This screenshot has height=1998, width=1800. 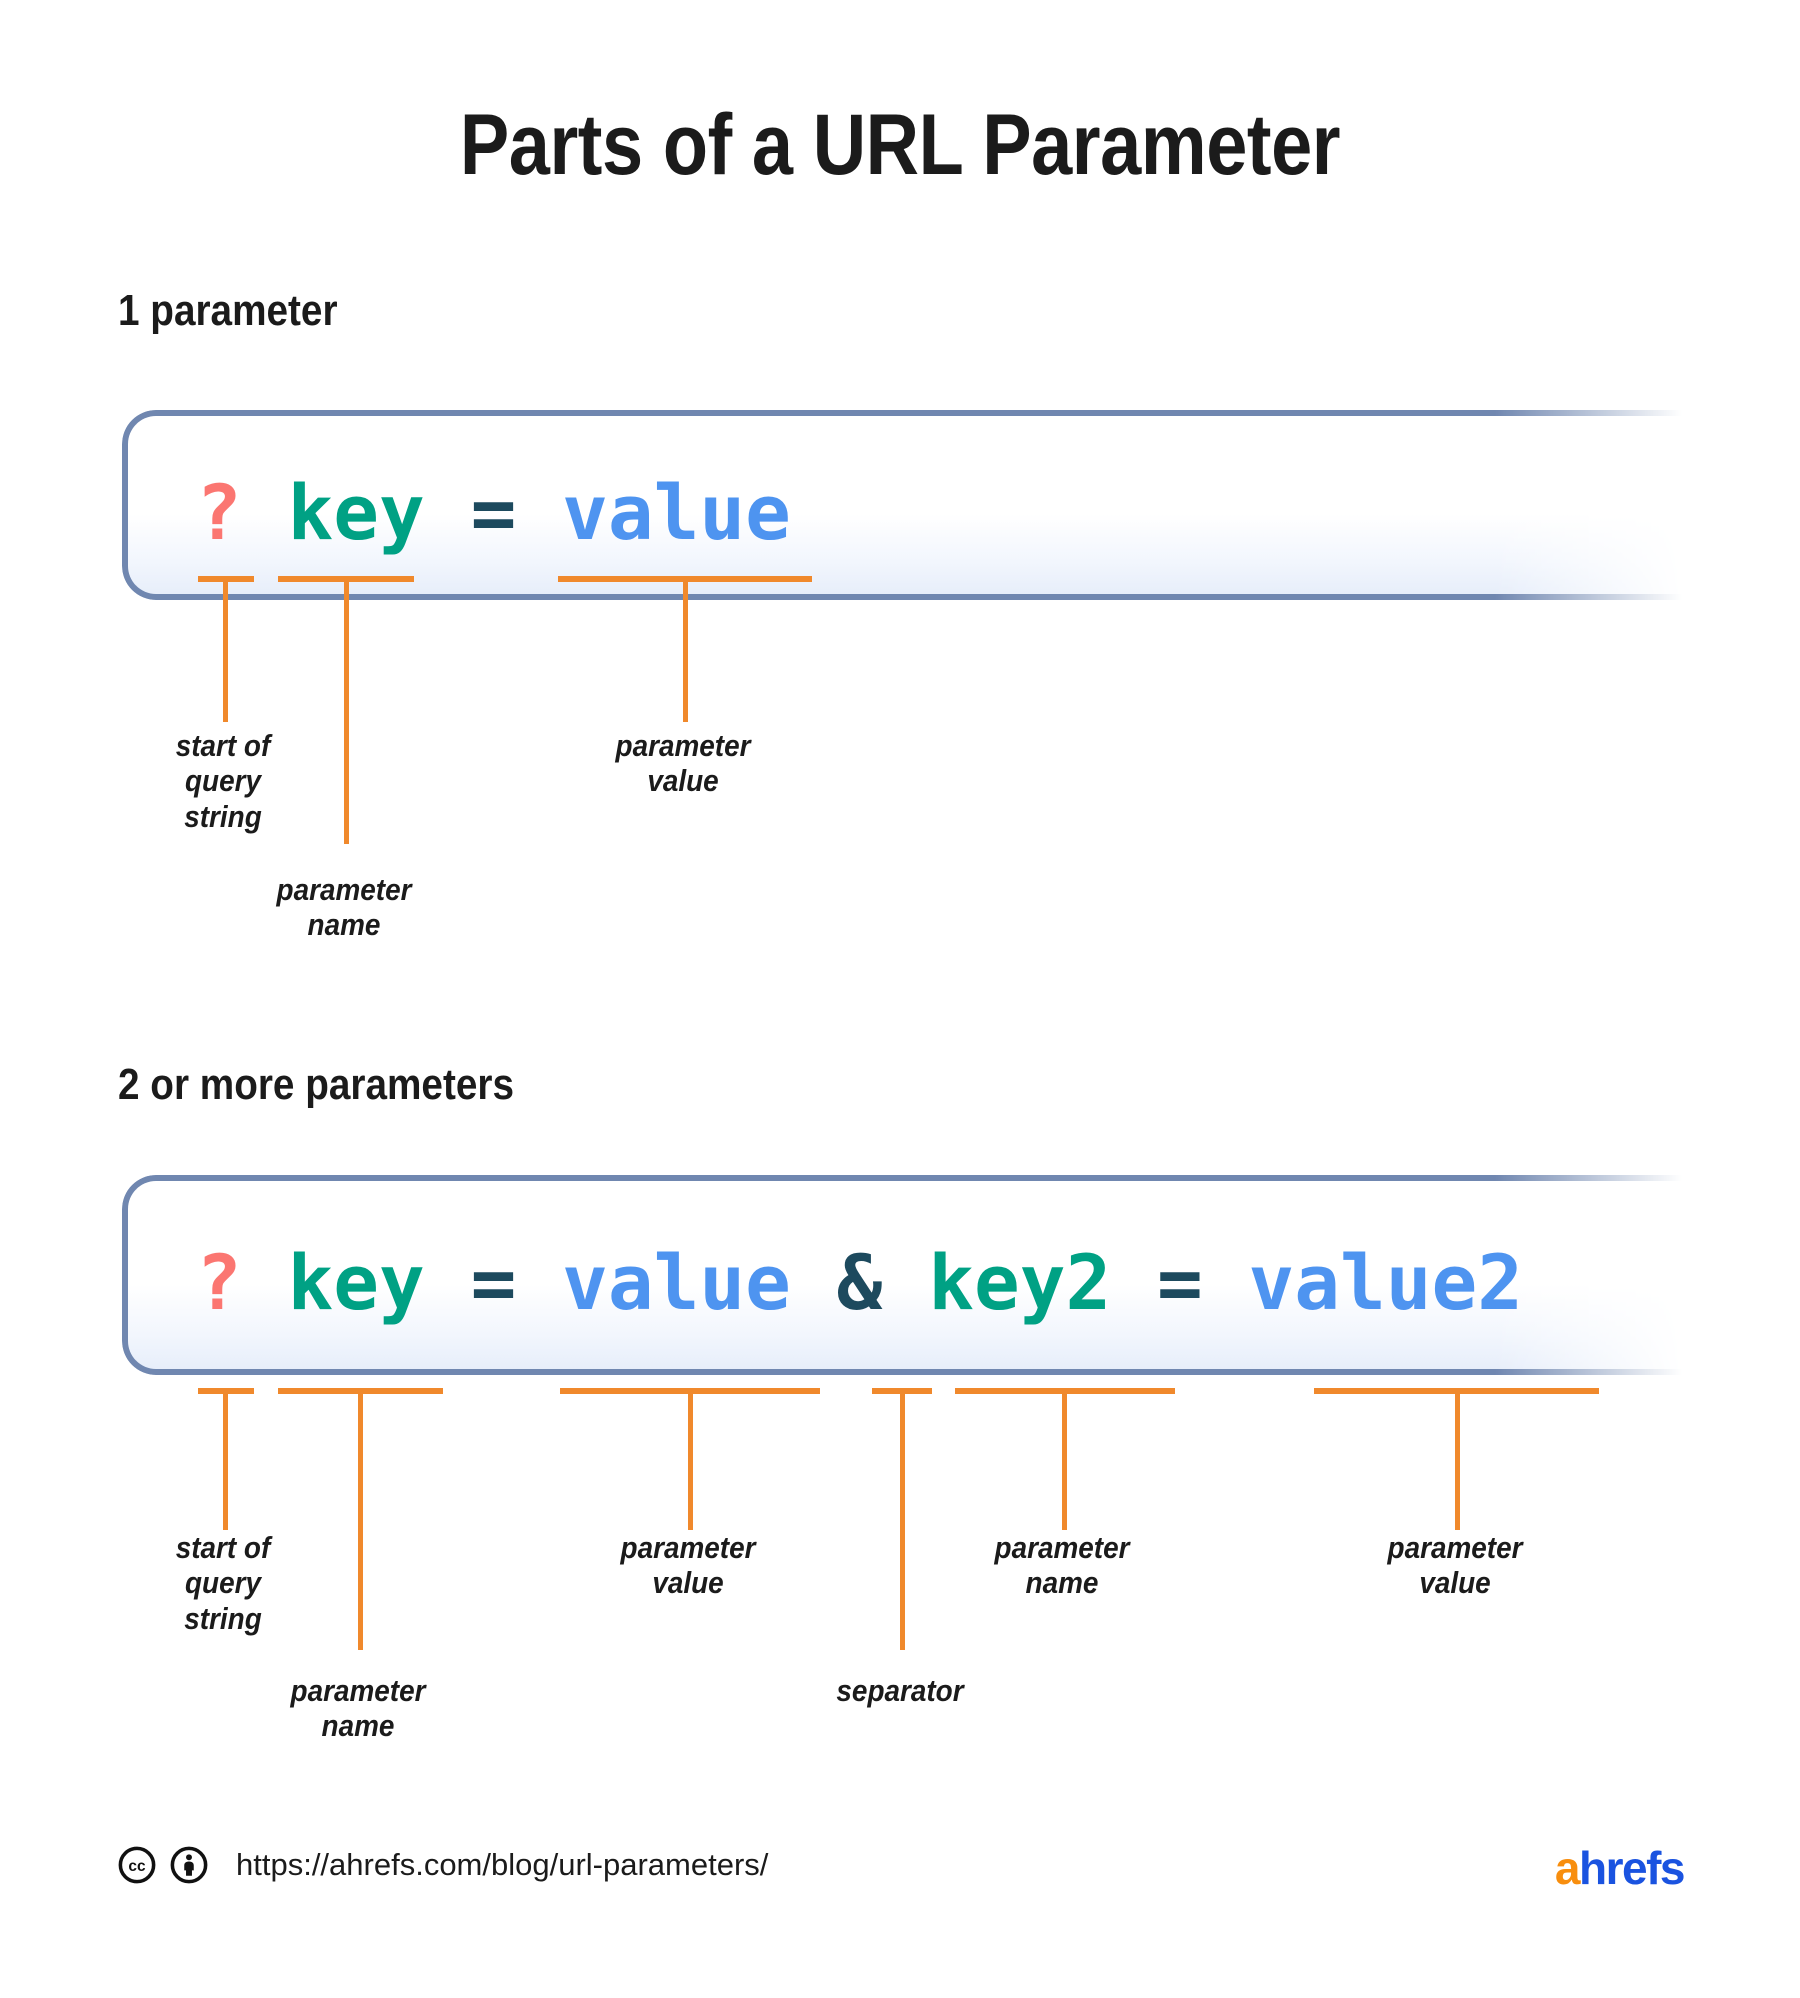 I want to click on token-param-value-2: value2, so click(x=1386, y=1282).